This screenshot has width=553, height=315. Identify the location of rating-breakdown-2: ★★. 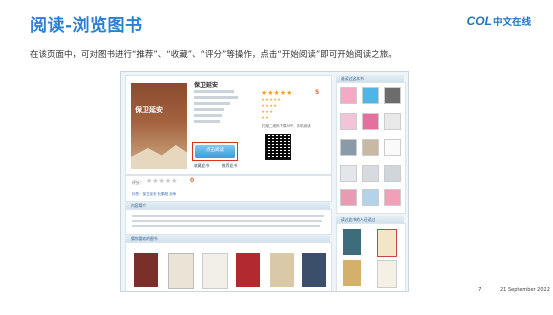
(265, 118).